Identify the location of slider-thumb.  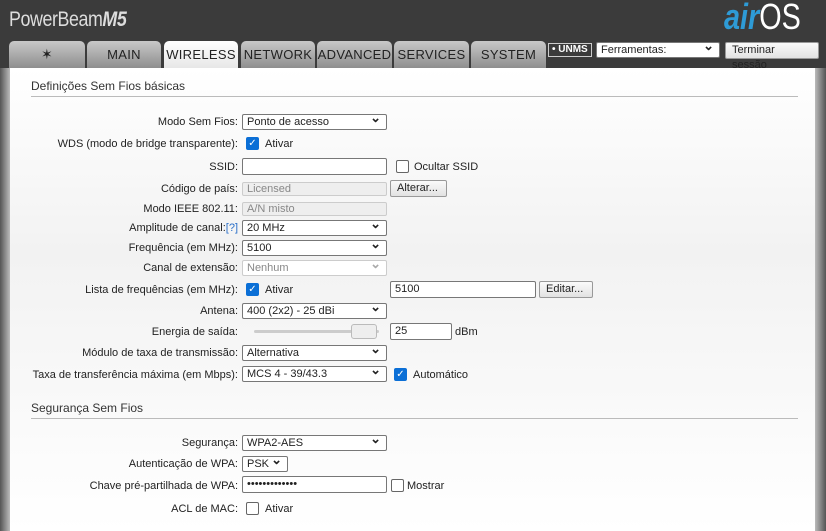
(363, 331).